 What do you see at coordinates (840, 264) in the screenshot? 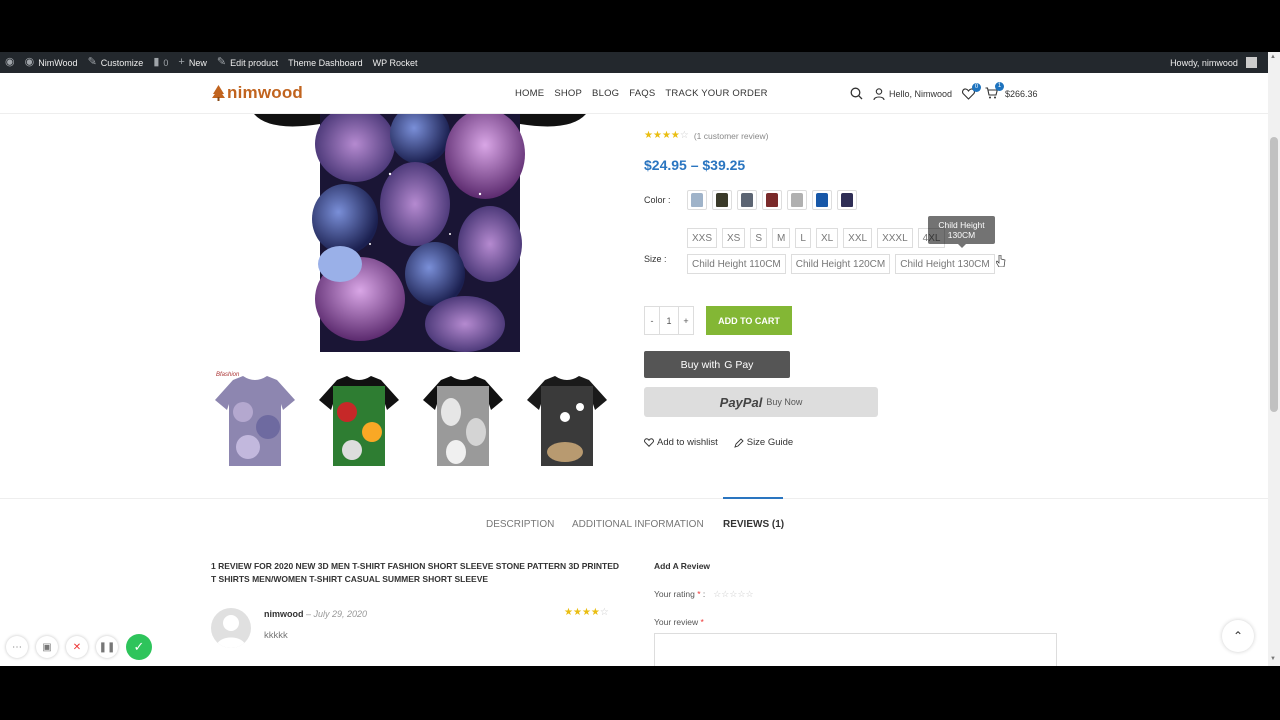
I see `size-option-child-120: Child Height 120CM` at bounding box center [840, 264].